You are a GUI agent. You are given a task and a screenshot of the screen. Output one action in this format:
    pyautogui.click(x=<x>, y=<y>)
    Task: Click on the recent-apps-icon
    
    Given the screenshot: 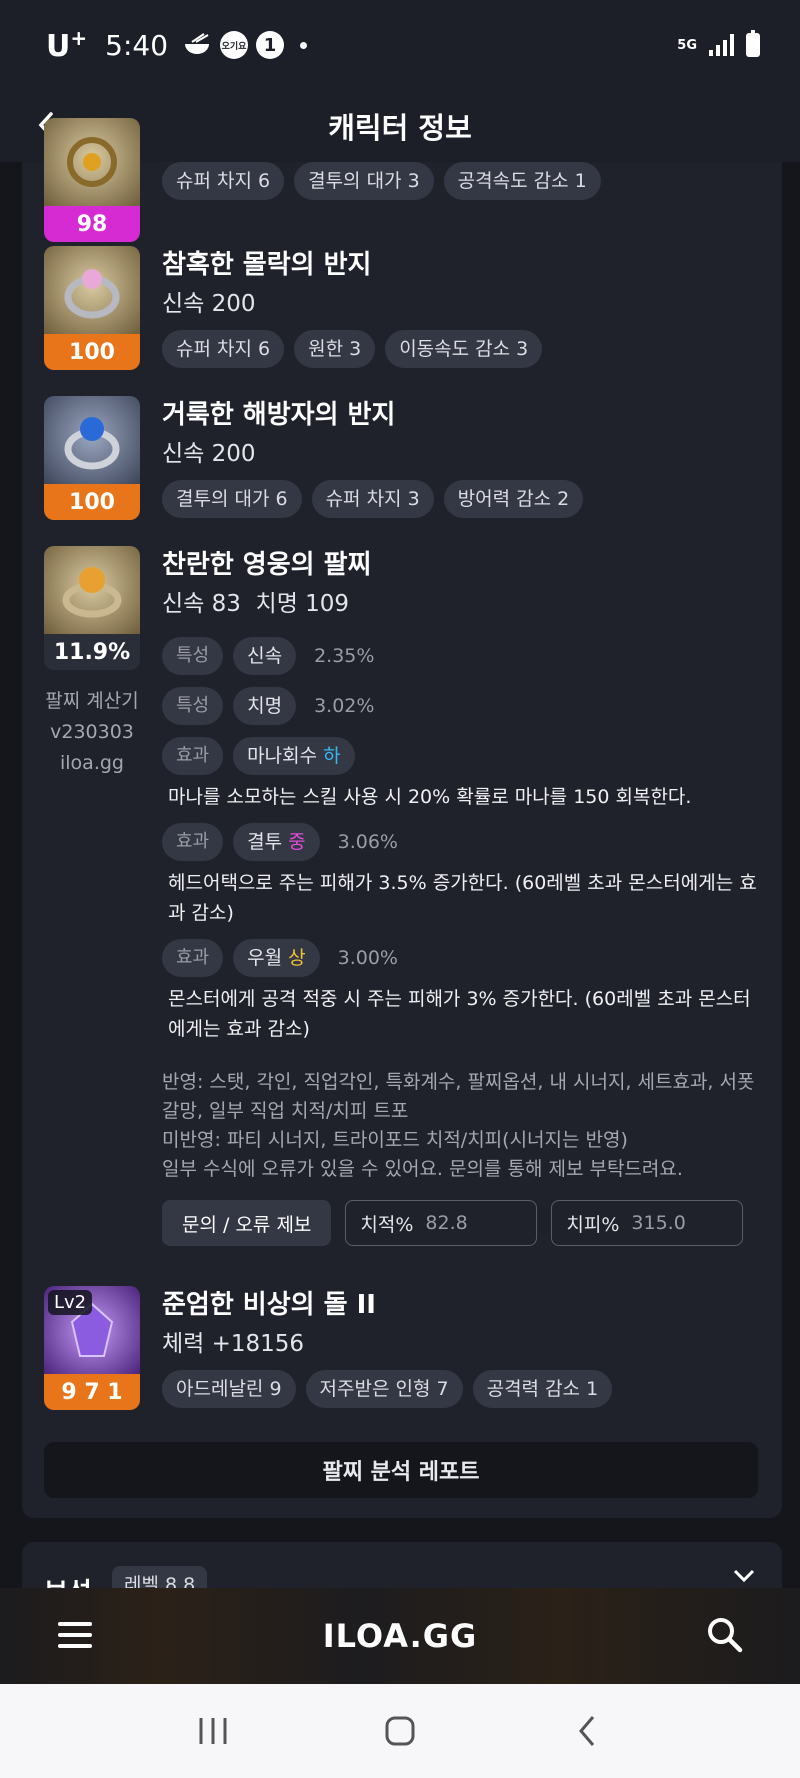 What is the action you would take?
    pyautogui.click(x=213, y=1731)
    